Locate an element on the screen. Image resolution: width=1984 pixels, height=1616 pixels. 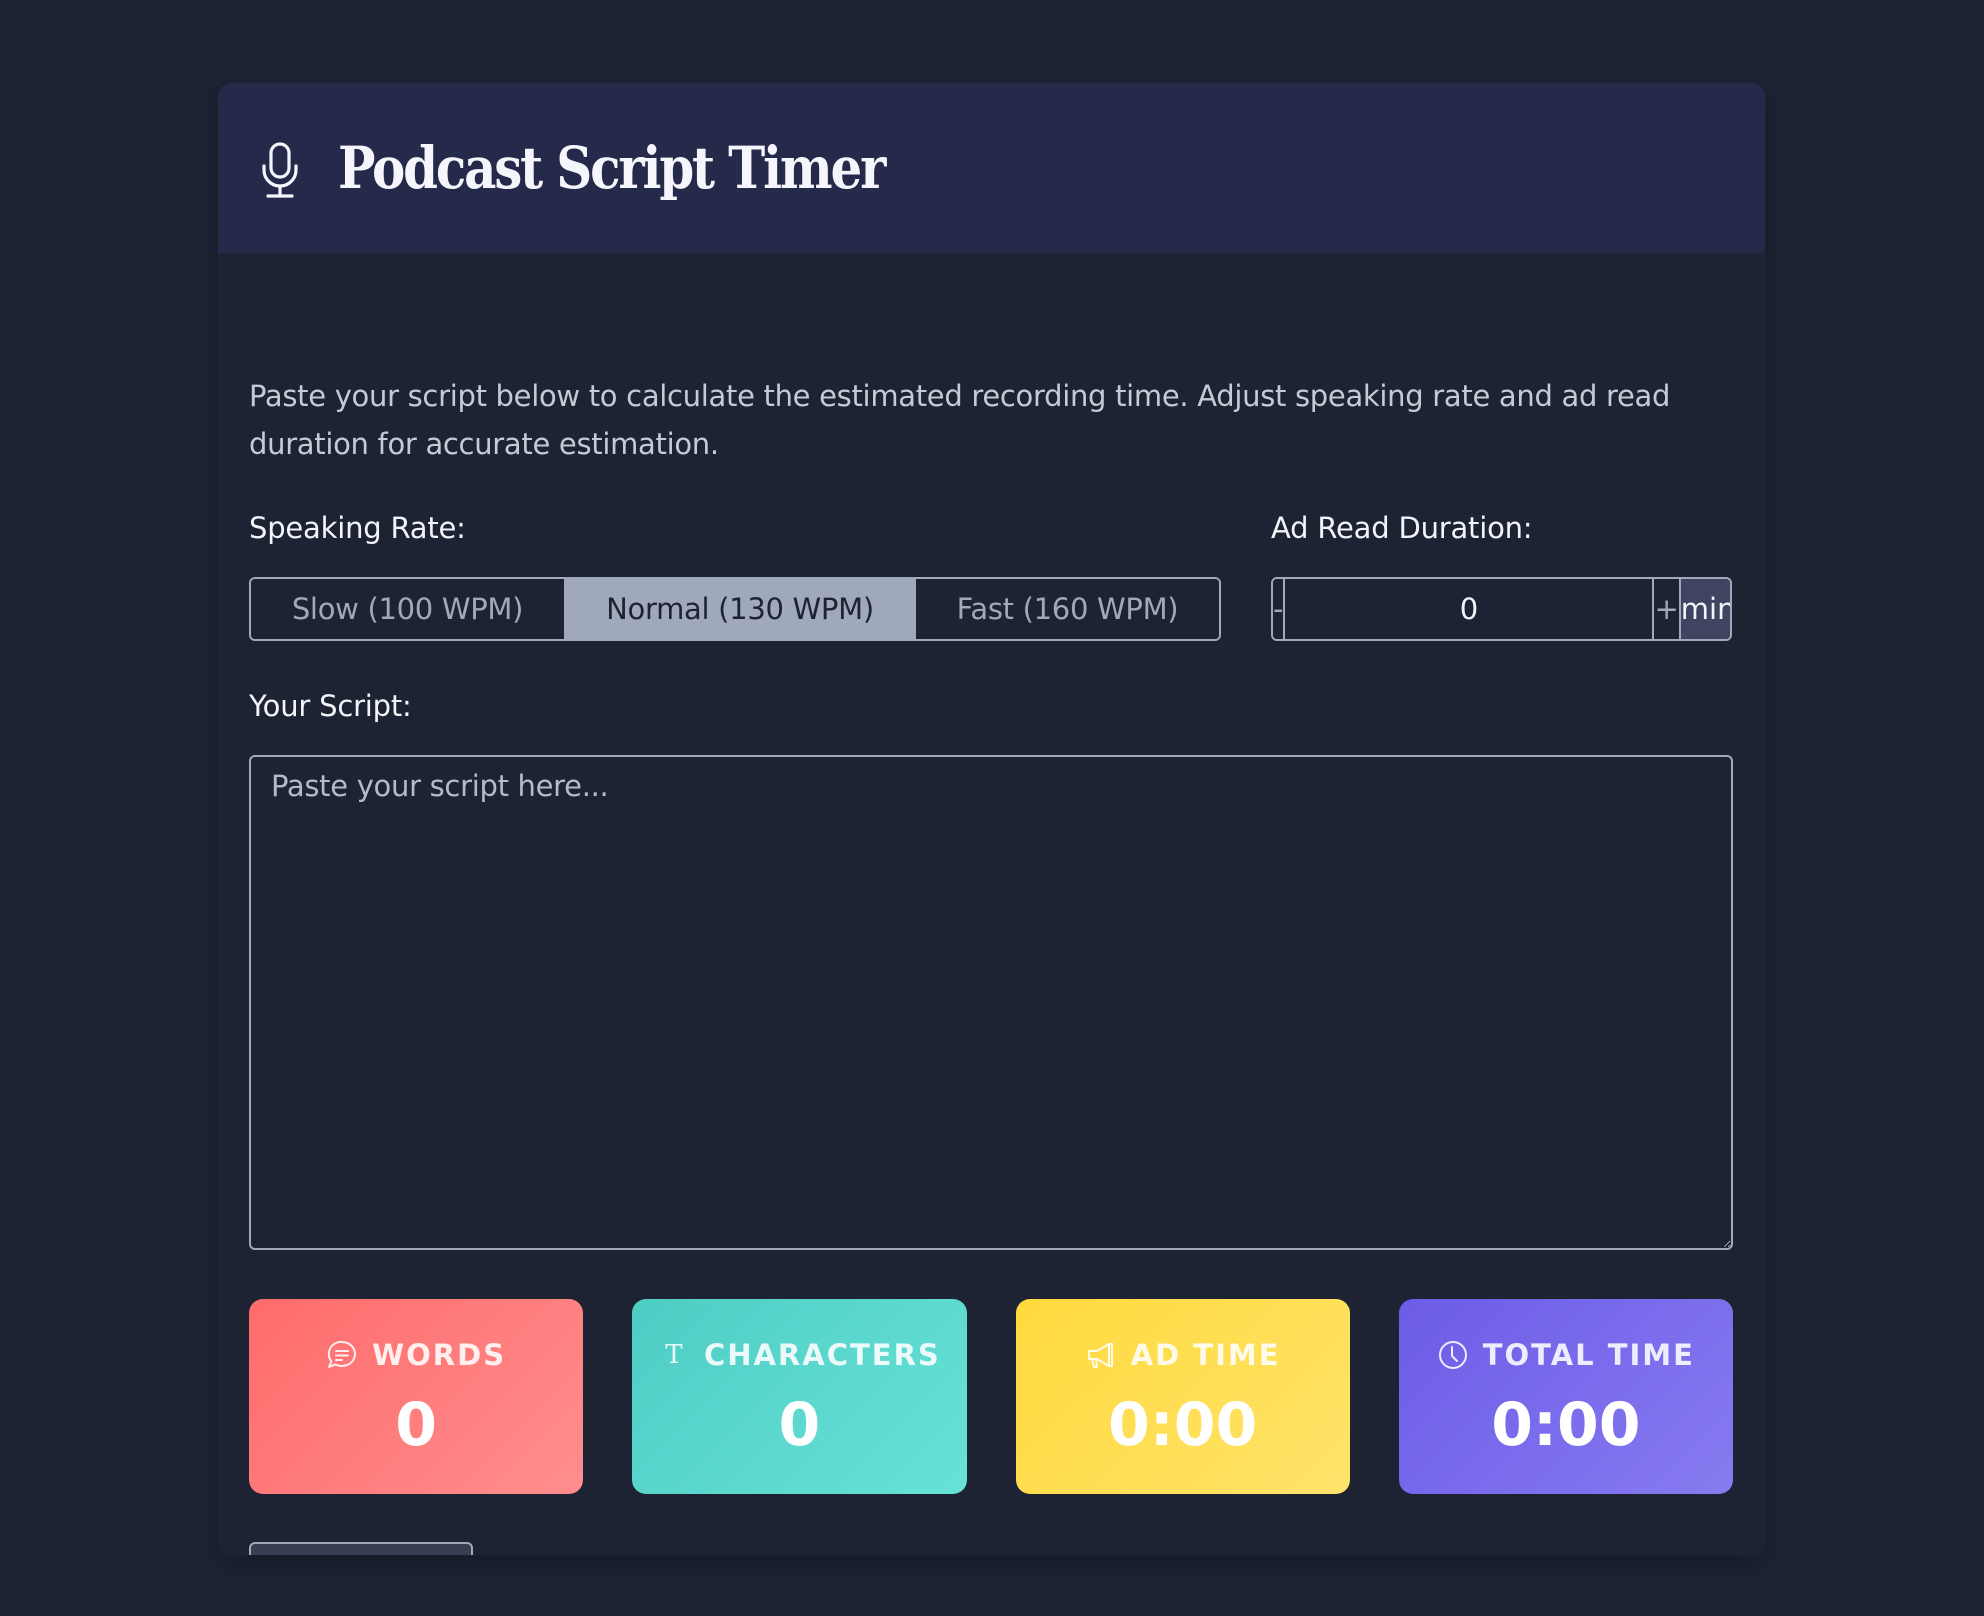
ad-increment-button: + is located at coordinates (1665, 609).